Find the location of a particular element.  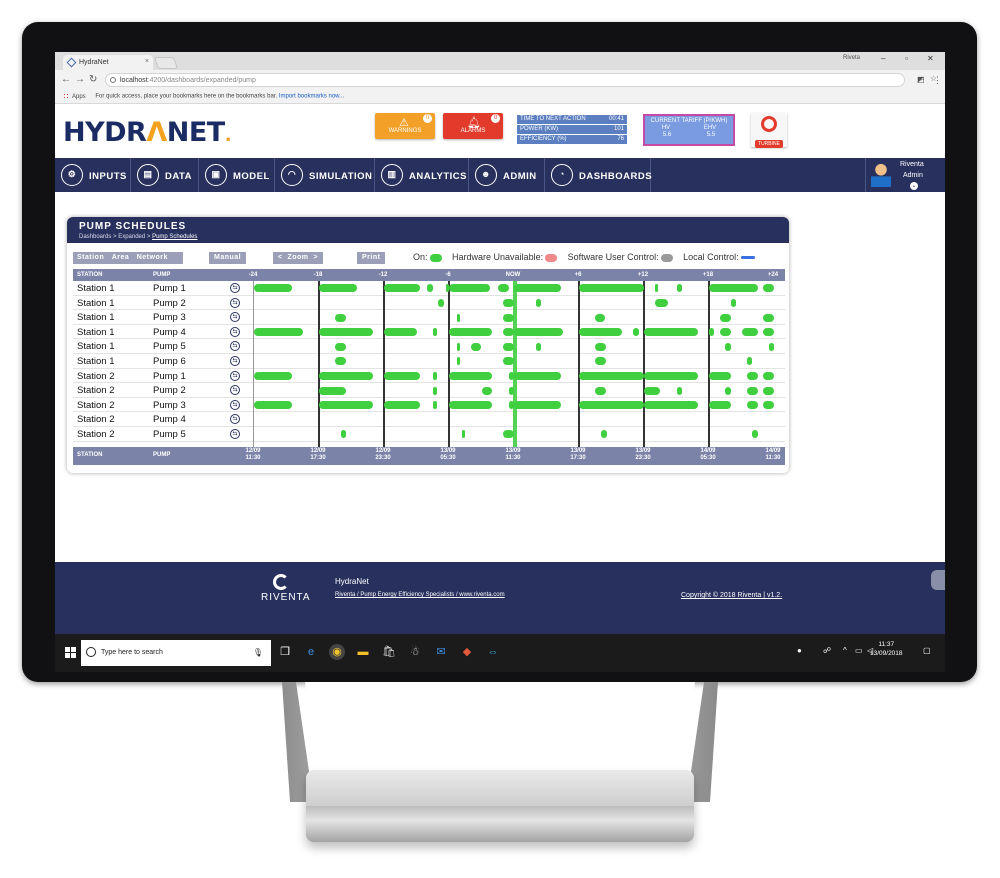

profile-badge: Riveta is located at coordinates (851, 58).